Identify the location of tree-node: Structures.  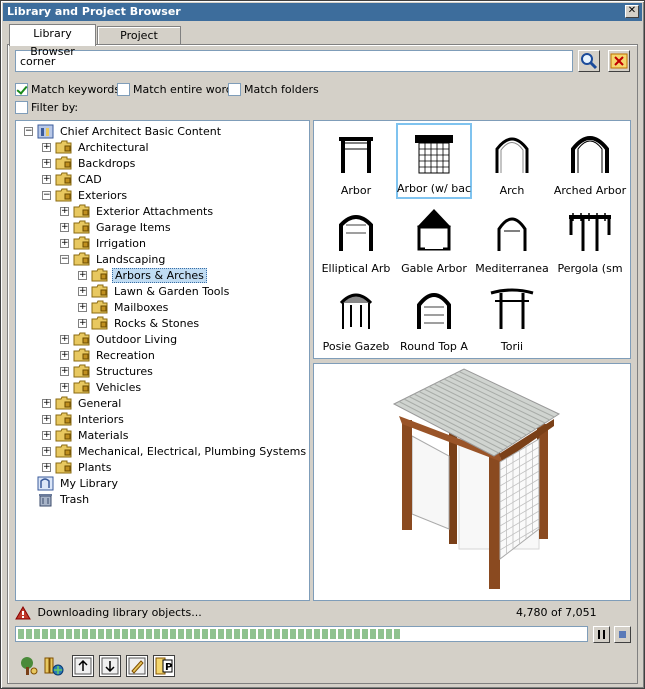
(114, 371).